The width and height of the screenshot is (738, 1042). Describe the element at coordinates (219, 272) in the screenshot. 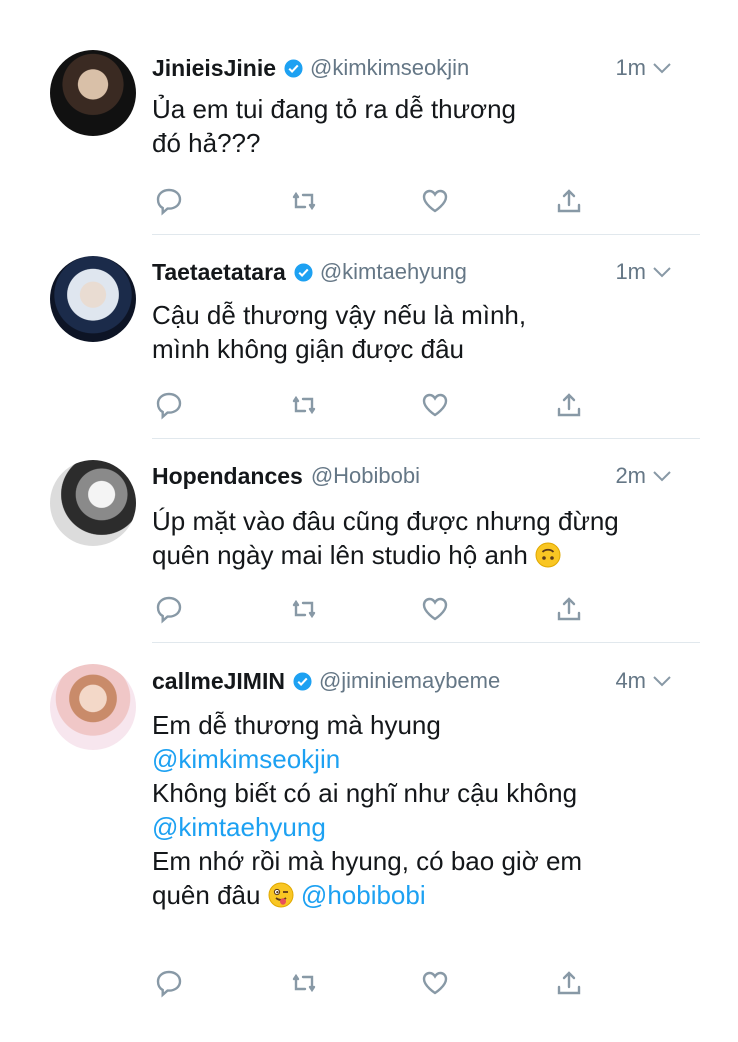

I see `display-name: Taetaetatara` at that location.